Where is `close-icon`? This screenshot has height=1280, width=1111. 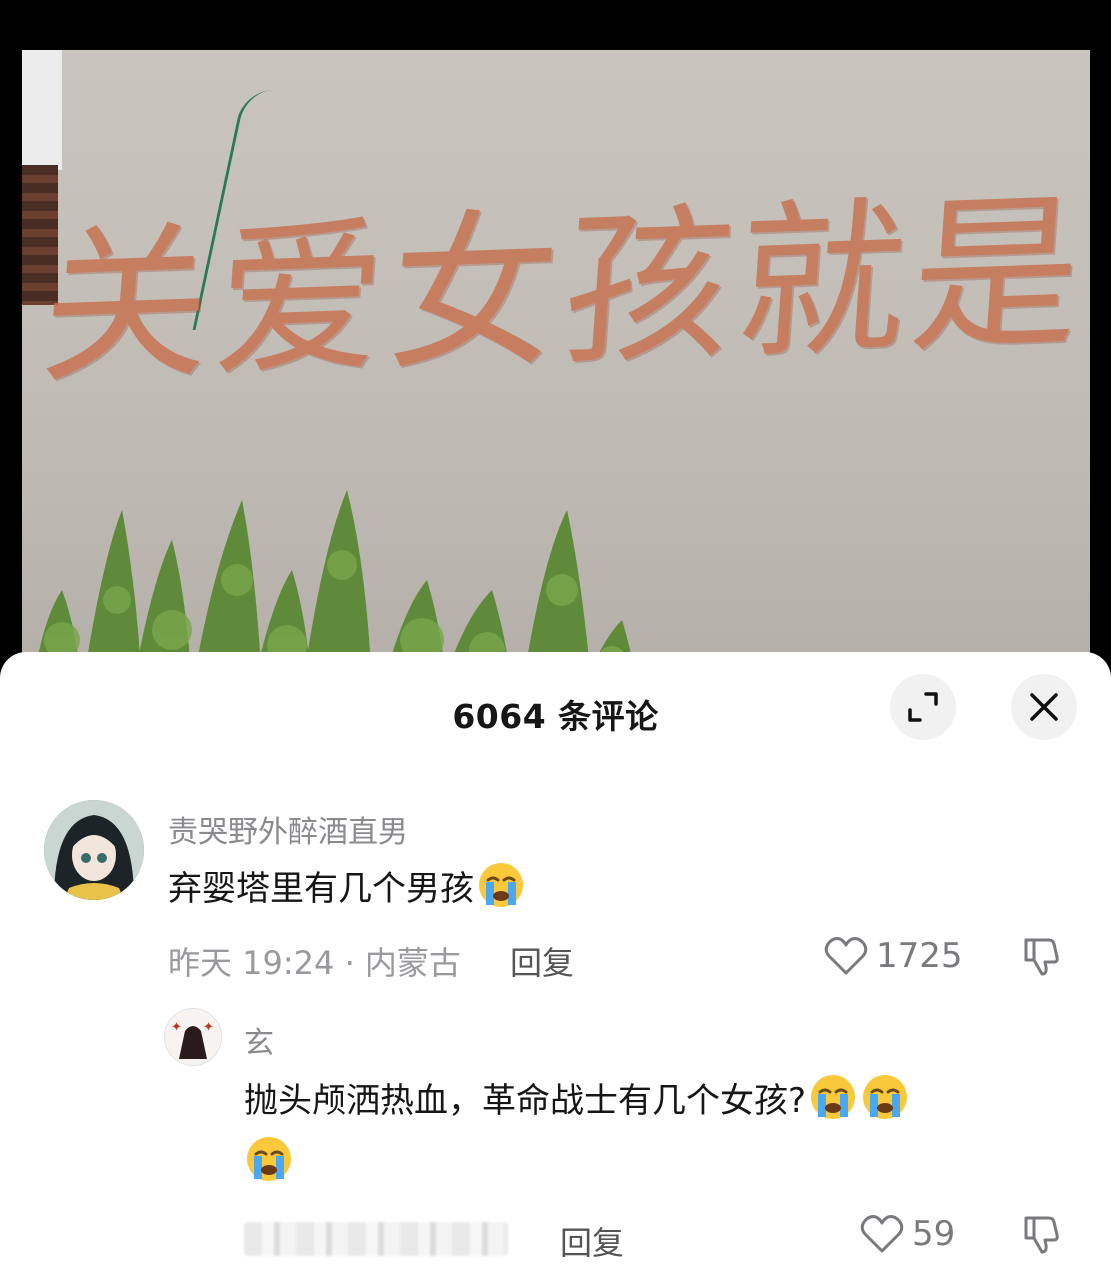 close-icon is located at coordinates (1044, 707).